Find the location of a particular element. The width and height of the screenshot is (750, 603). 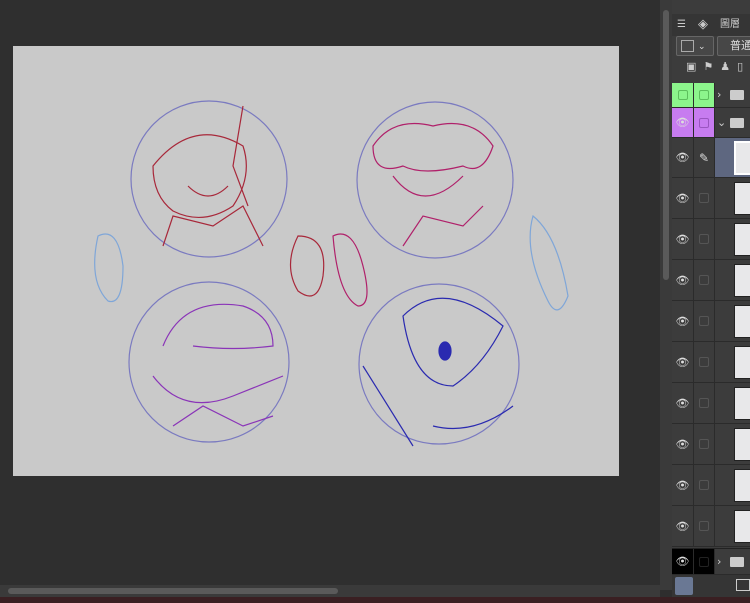

chibi-sketch-purple is located at coordinates (218, 365).